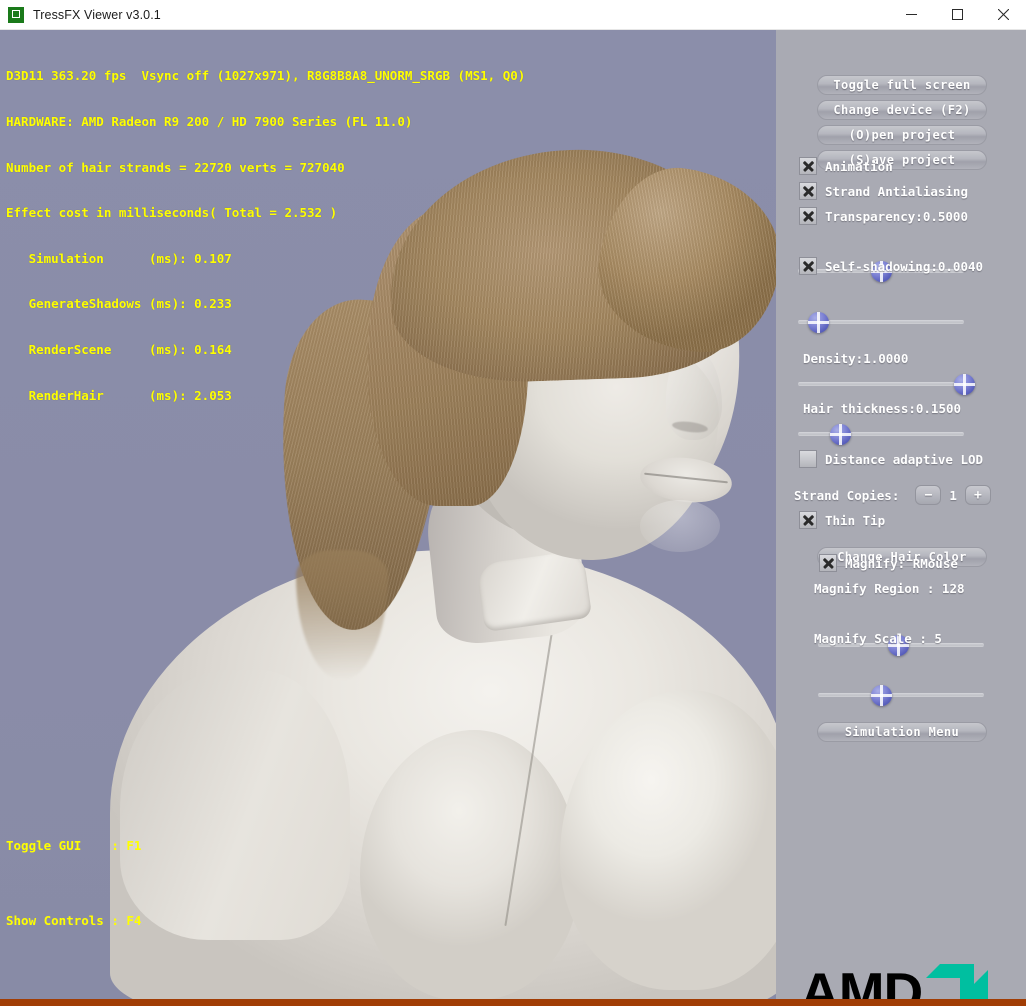  What do you see at coordinates (73, 883) in the screenshot?
I see `hud-hotkeys-overlay: Toggle GUI : F1 Show Controls : F4` at bounding box center [73, 883].